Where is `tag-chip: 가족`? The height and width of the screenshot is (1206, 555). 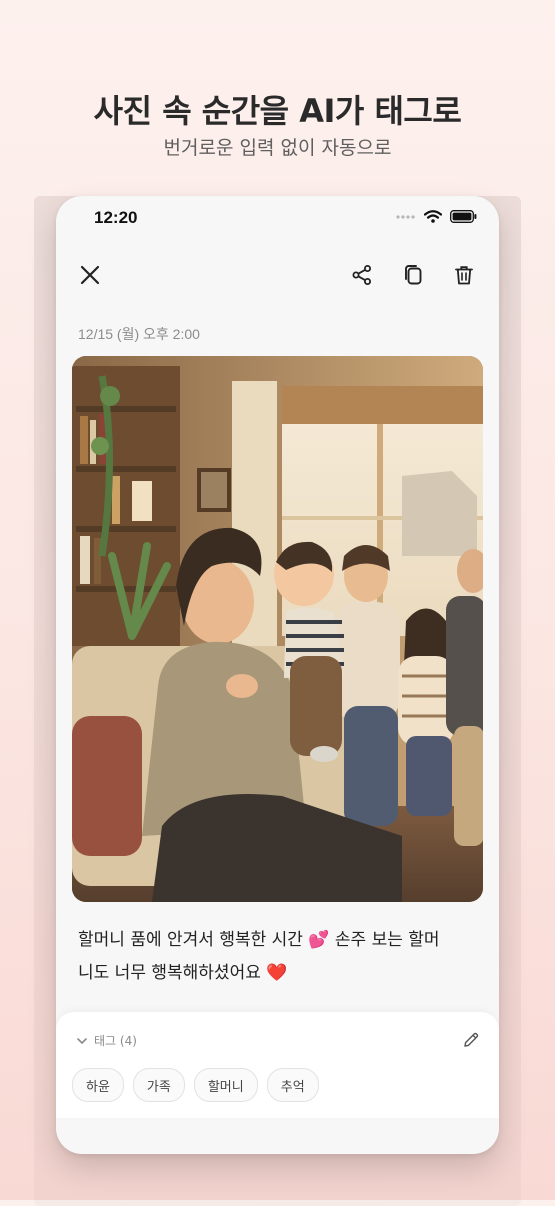
tag-chip: 가족 is located at coordinates (158, 1085).